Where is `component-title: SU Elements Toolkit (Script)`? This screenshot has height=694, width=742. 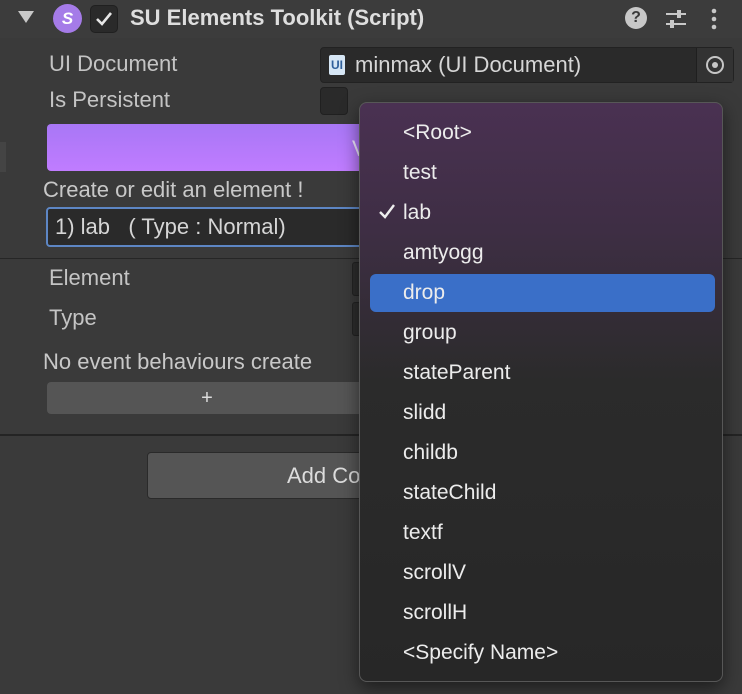
component-title: SU Elements Toolkit (Script) is located at coordinates (277, 17).